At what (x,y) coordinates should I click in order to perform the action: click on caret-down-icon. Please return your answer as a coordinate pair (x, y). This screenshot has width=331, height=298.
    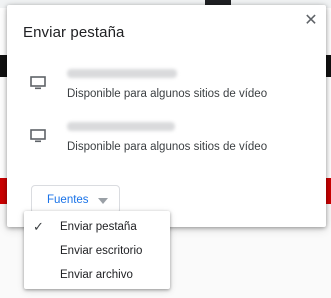
    Looking at the image, I should click on (103, 201).